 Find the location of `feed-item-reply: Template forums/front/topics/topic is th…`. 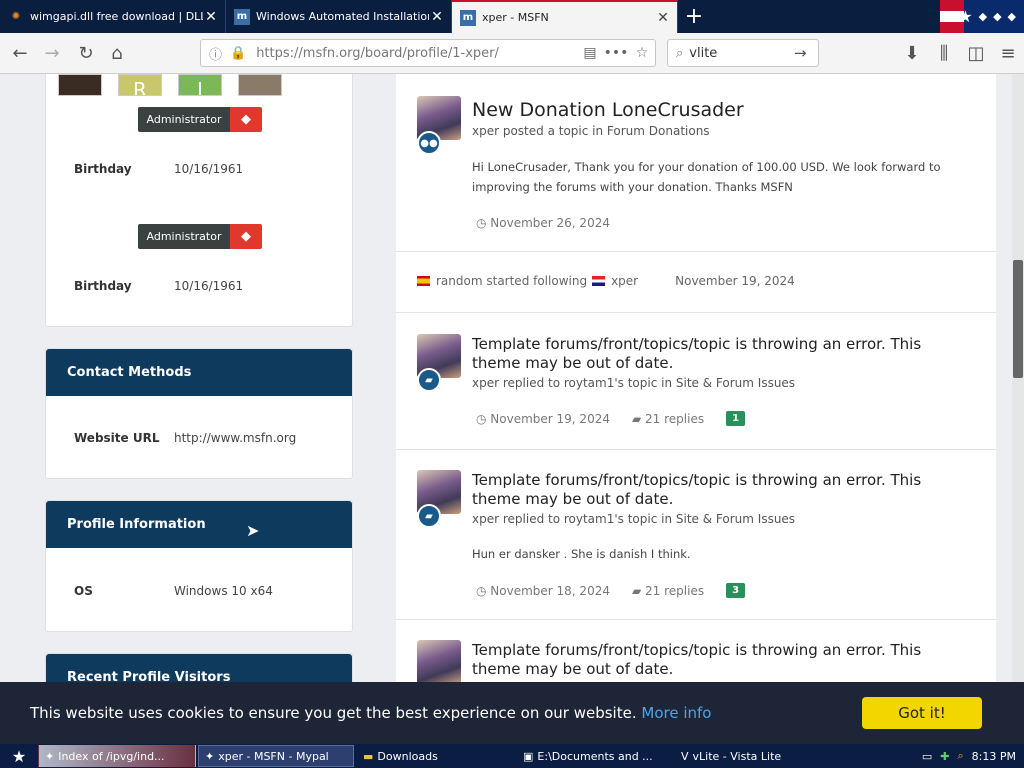

feed-item-reply: Template forums/front/topics/topic is th… is located at coordinates (696, 651).